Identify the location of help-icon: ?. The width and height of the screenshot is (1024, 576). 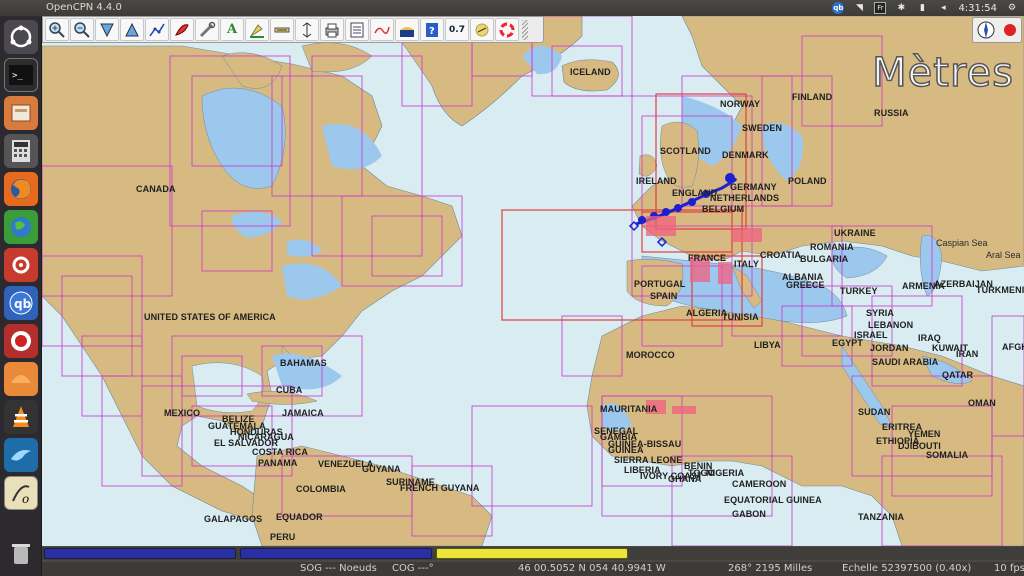
(432, 29).